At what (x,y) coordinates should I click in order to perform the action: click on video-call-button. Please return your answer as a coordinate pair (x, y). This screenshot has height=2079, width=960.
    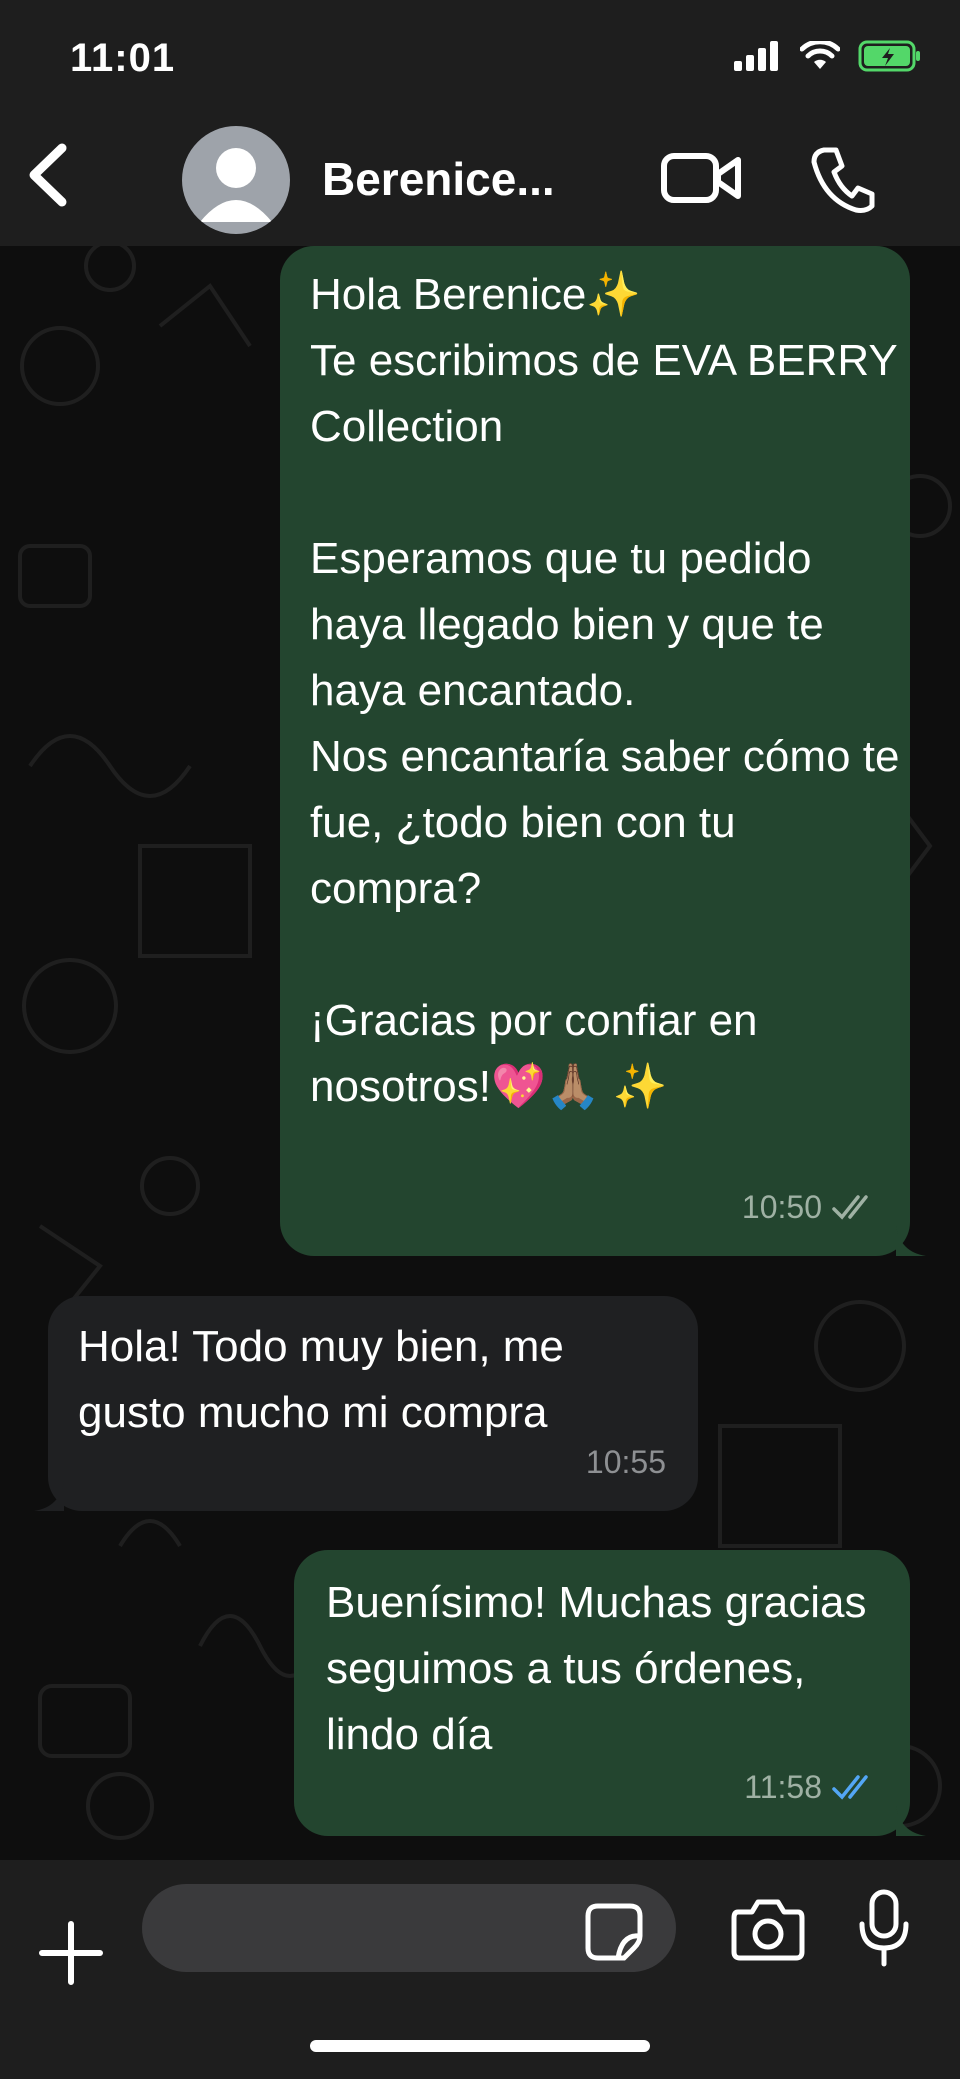
    Looking at the image, I should click on (702, 178).